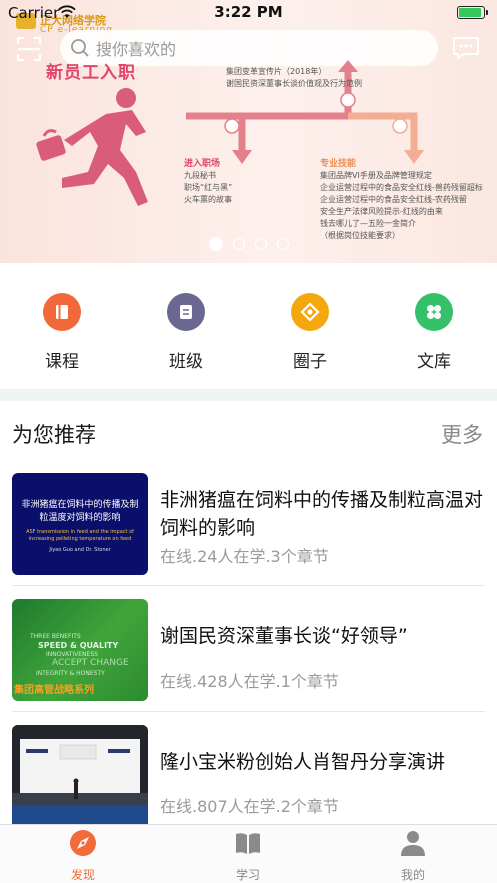 The width and height of the screenshot is (497, 883). What do you see at coordinates (29, 49) in the screenshot?
I see `scan-icon` at bounding box center [29, 49].